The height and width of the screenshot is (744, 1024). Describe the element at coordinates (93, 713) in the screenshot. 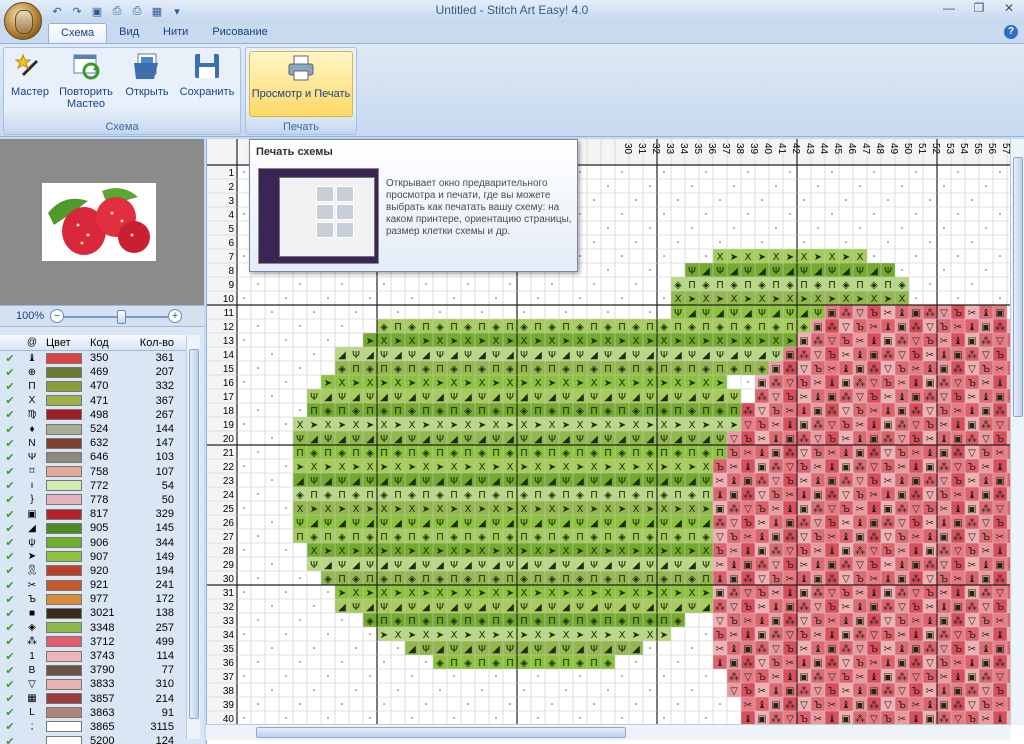

I see `table-row: ✔ L 3863 91` at that location.